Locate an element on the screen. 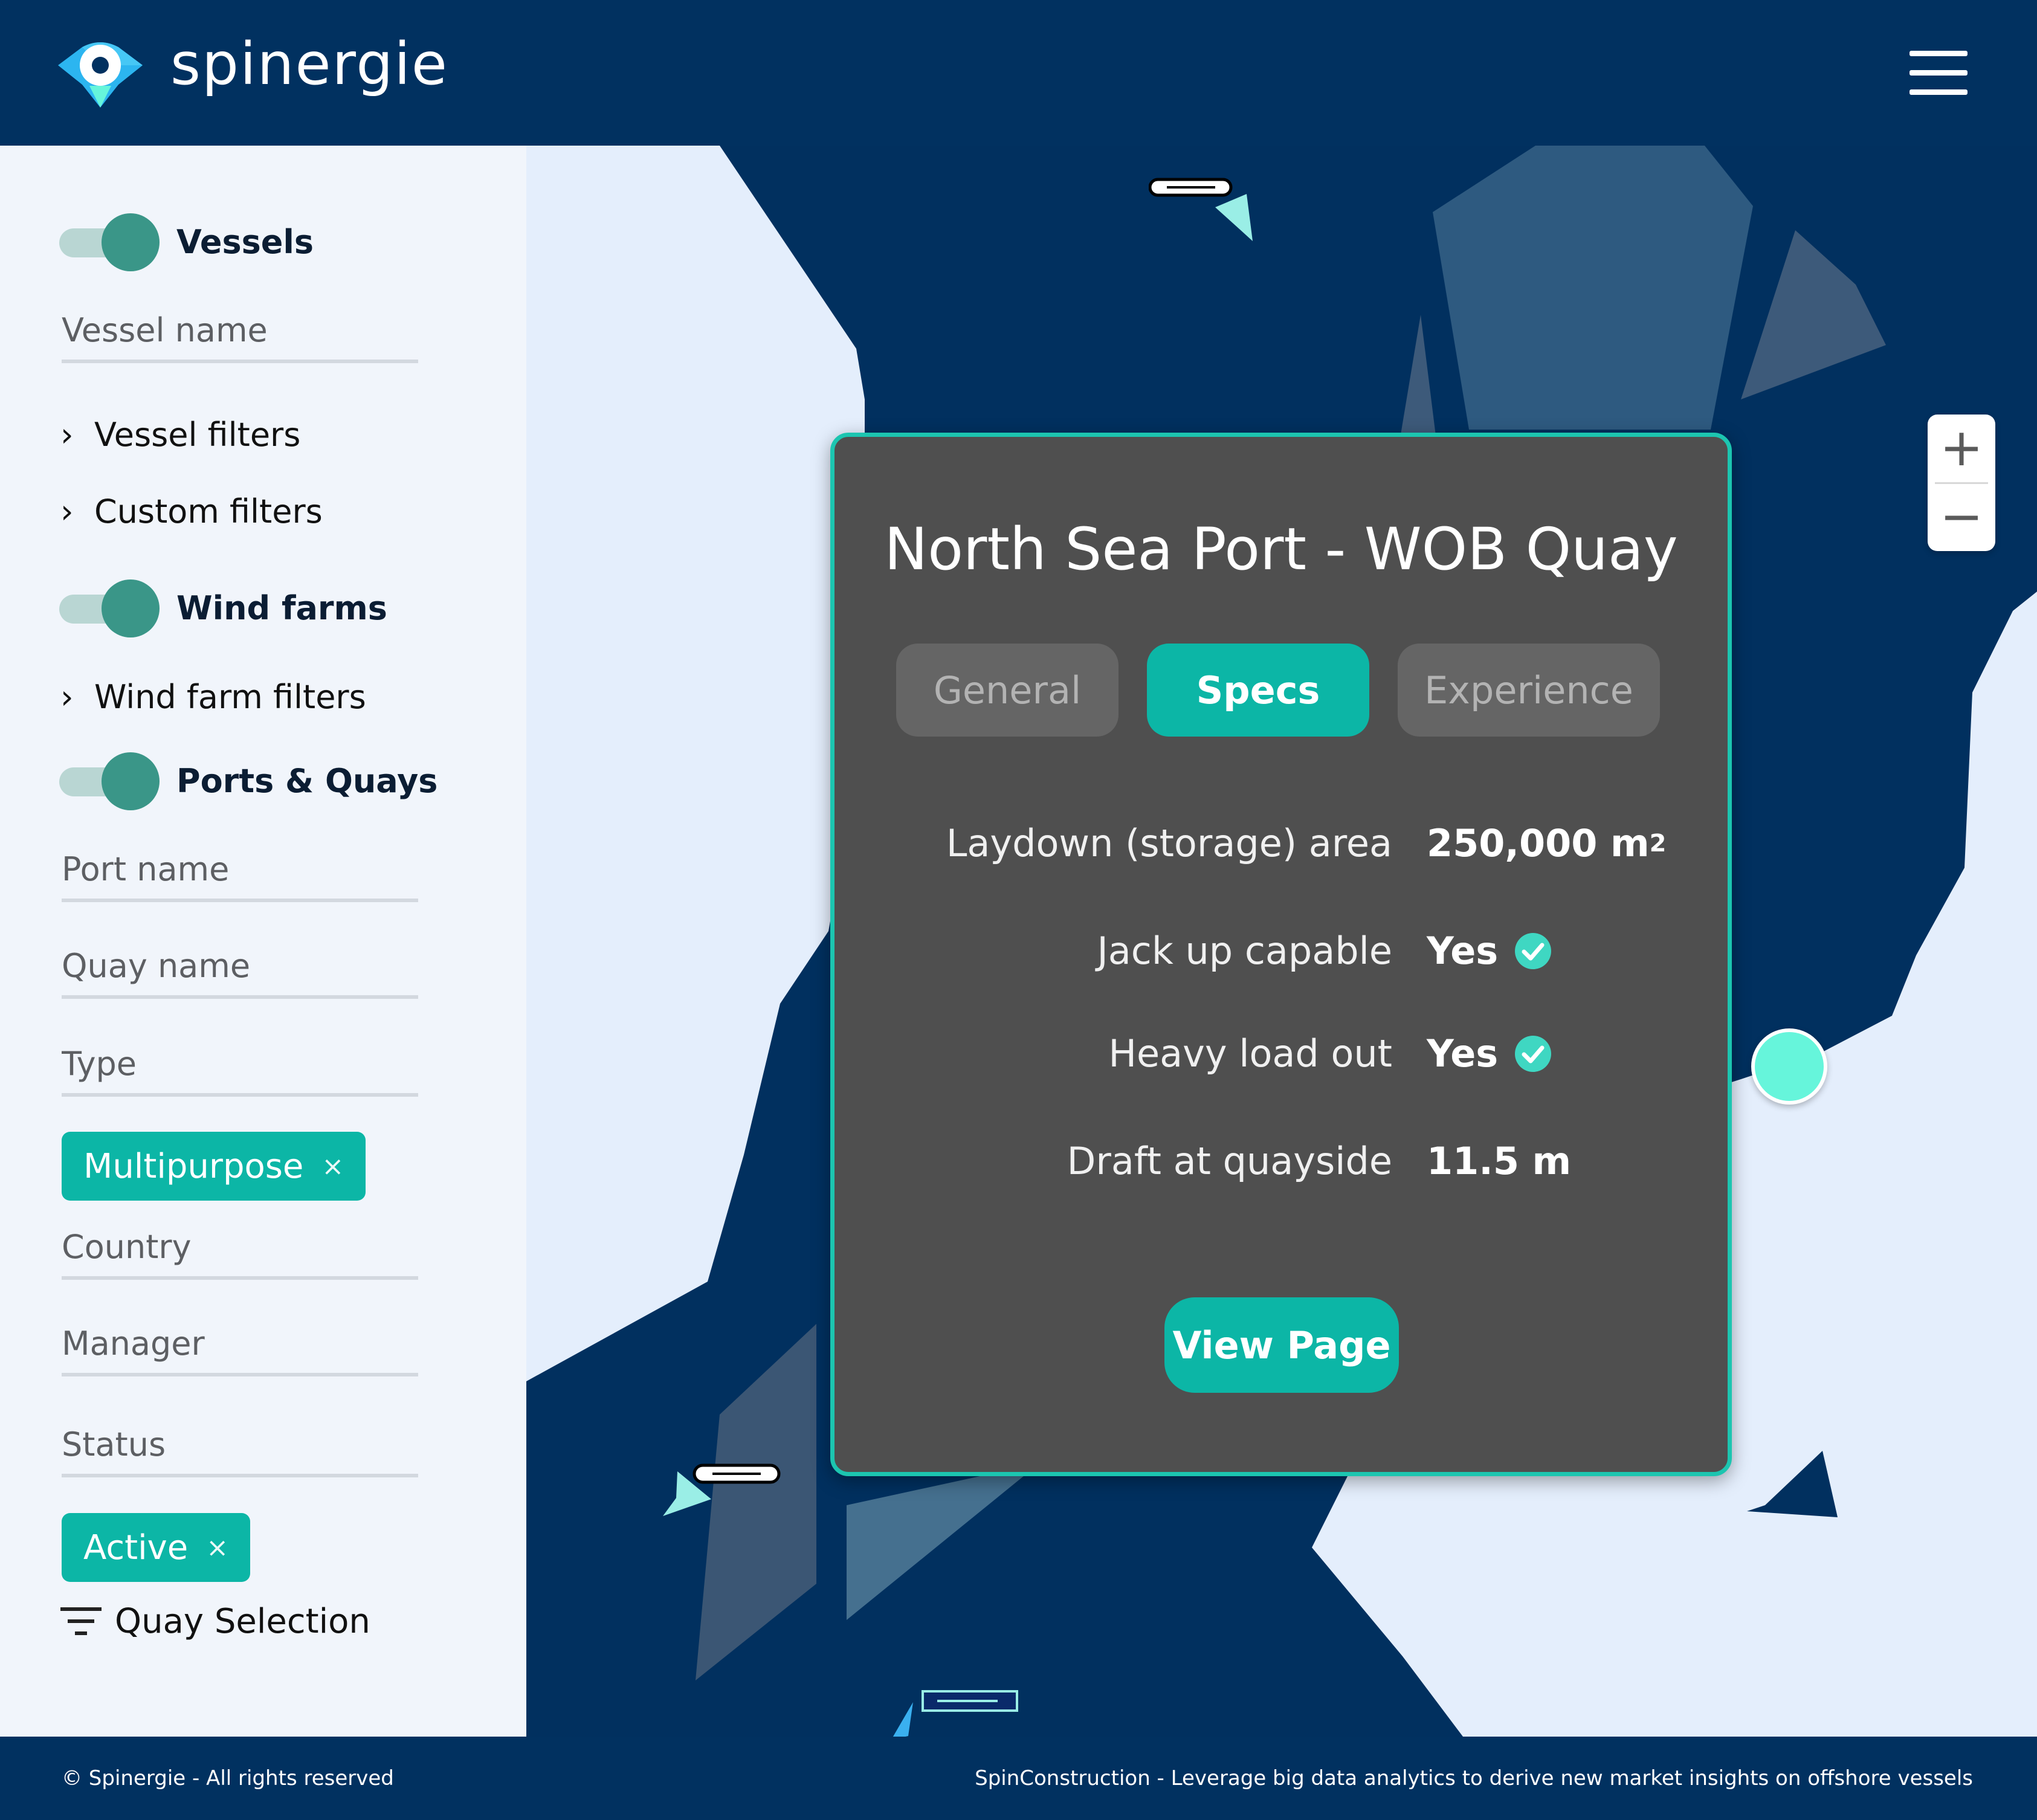 This screenshot has width=2037, height=1820. tab-specs: Specs is located at coordinates (1258, 690).